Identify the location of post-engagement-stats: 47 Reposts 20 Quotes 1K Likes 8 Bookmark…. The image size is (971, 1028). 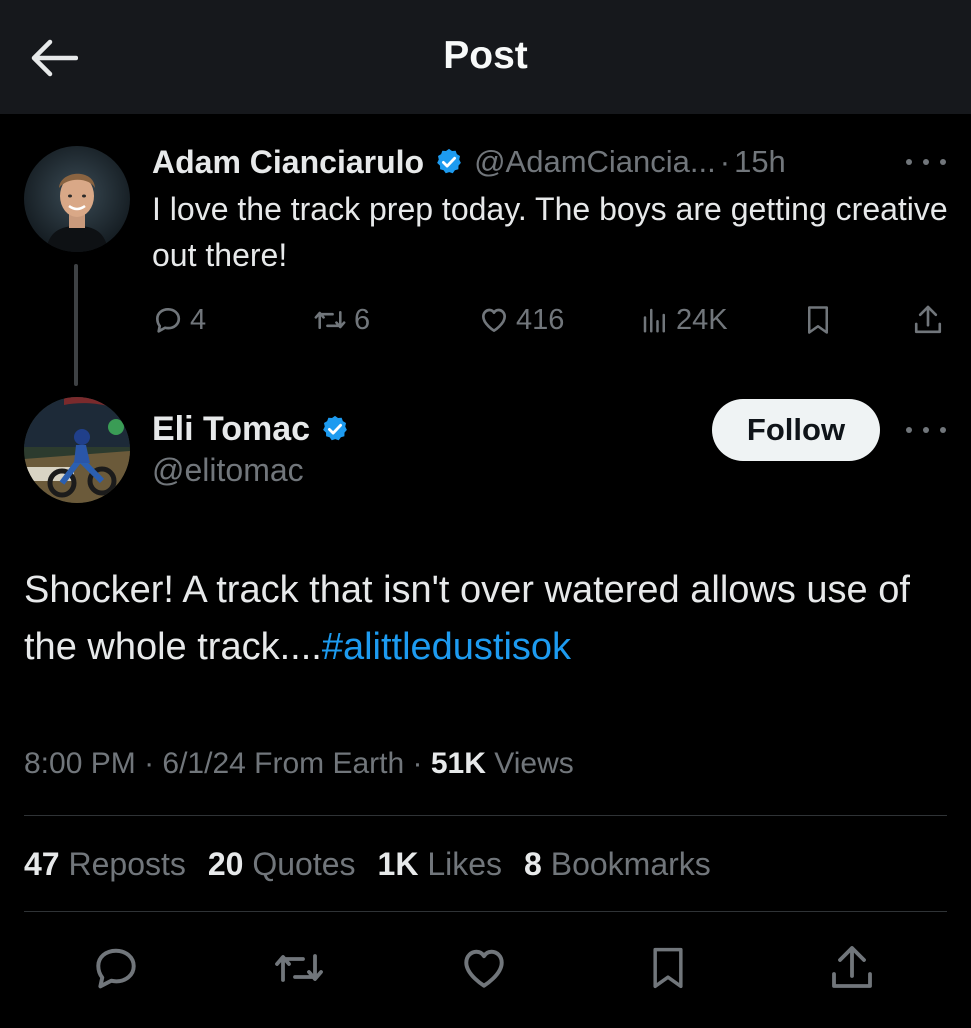
(489, 864).